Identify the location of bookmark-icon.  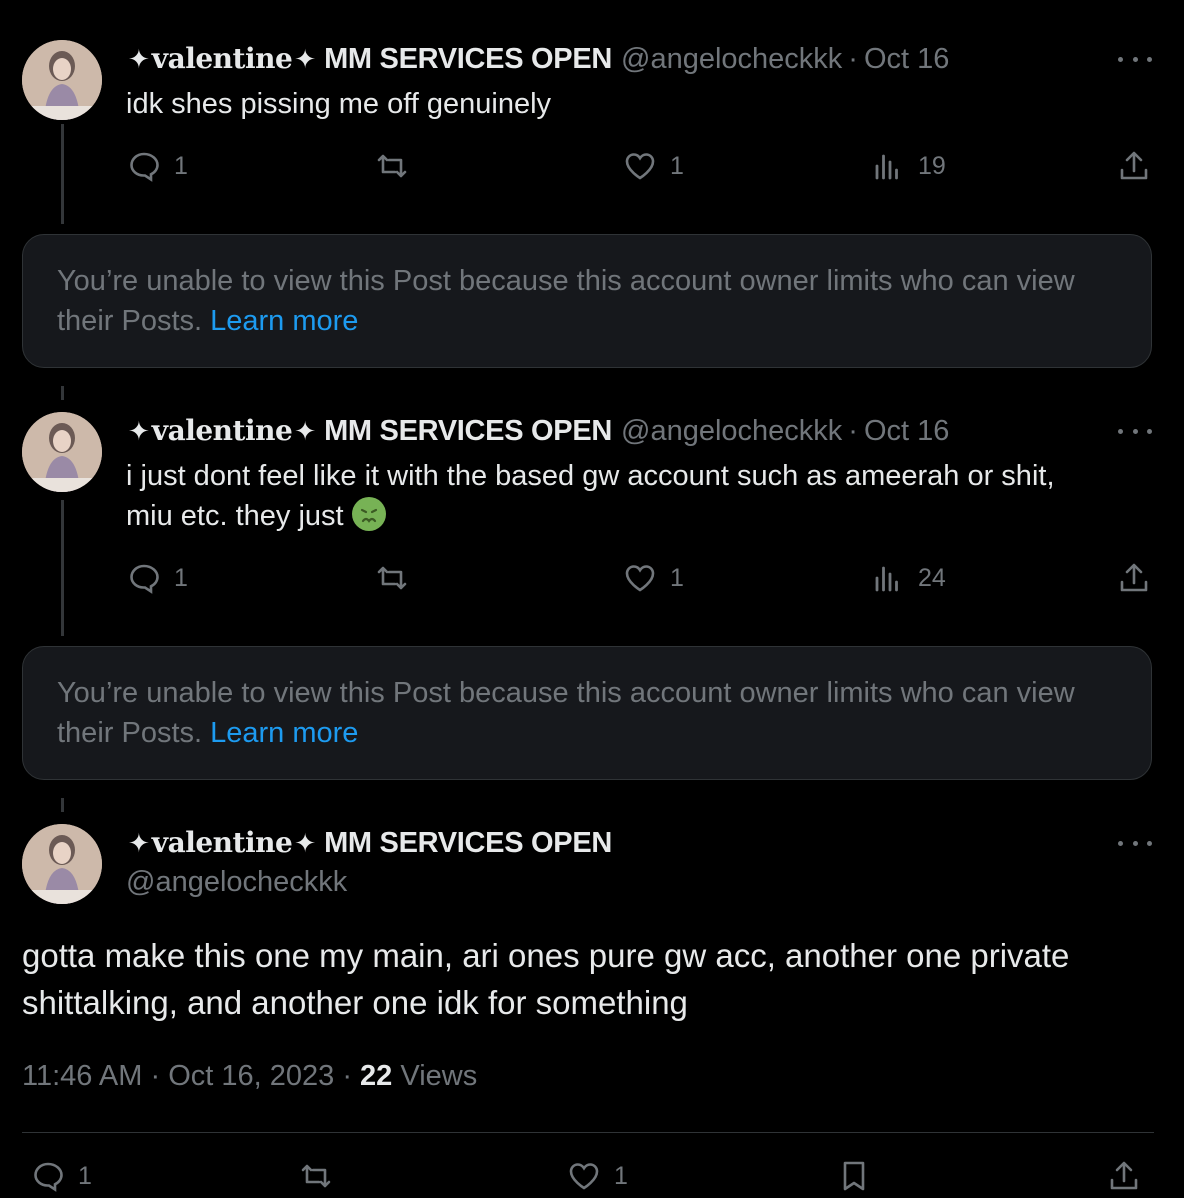
(854, 1176).